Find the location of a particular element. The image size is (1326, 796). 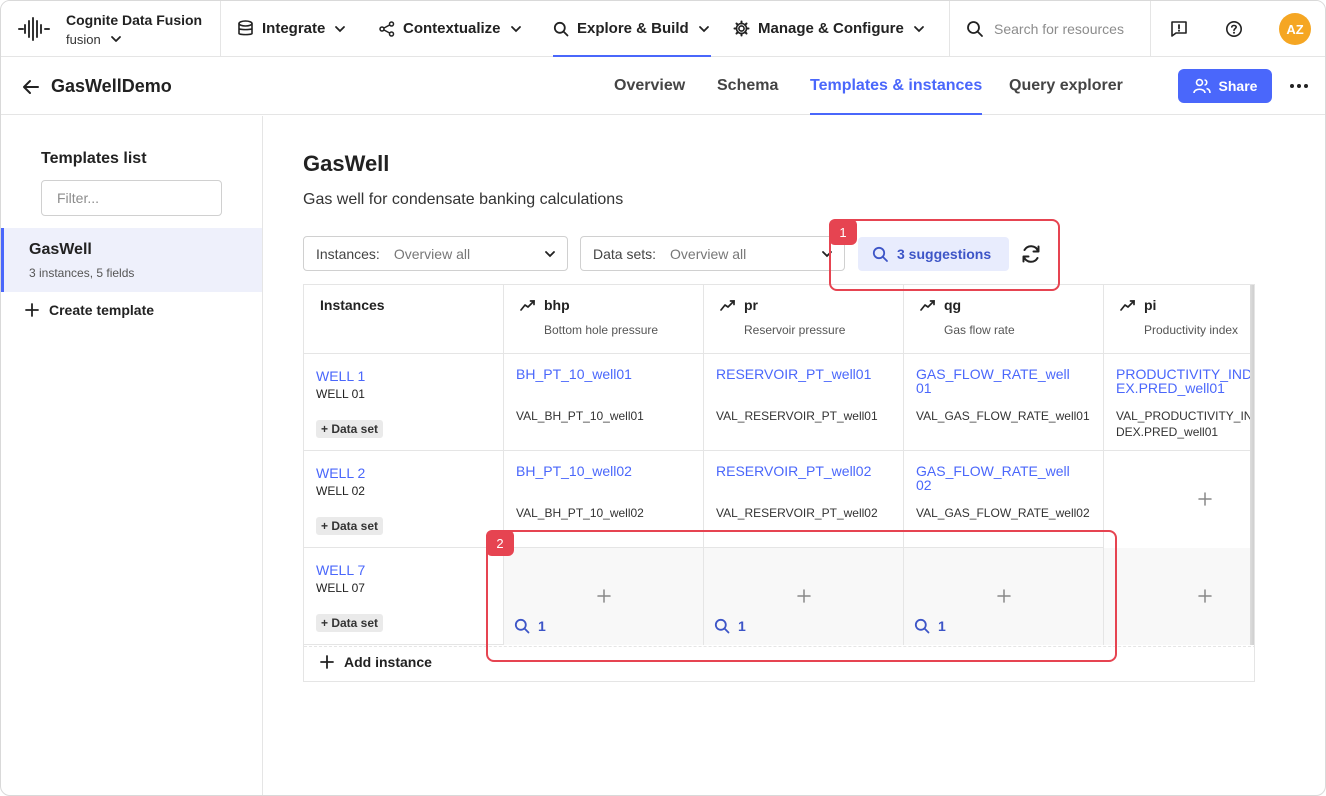

callout-badge: 1 is located at coordinates (843, 232).